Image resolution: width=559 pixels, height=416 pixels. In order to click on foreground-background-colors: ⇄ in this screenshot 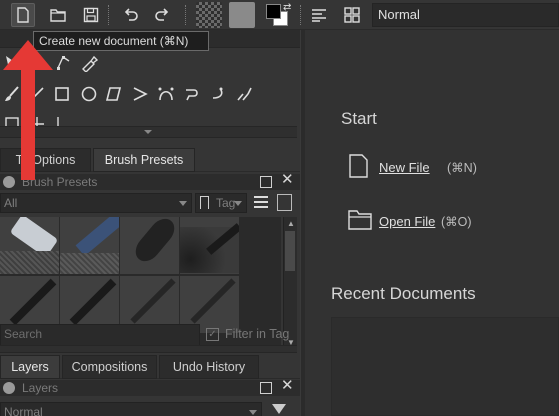, I will do `click(279, 15)`.